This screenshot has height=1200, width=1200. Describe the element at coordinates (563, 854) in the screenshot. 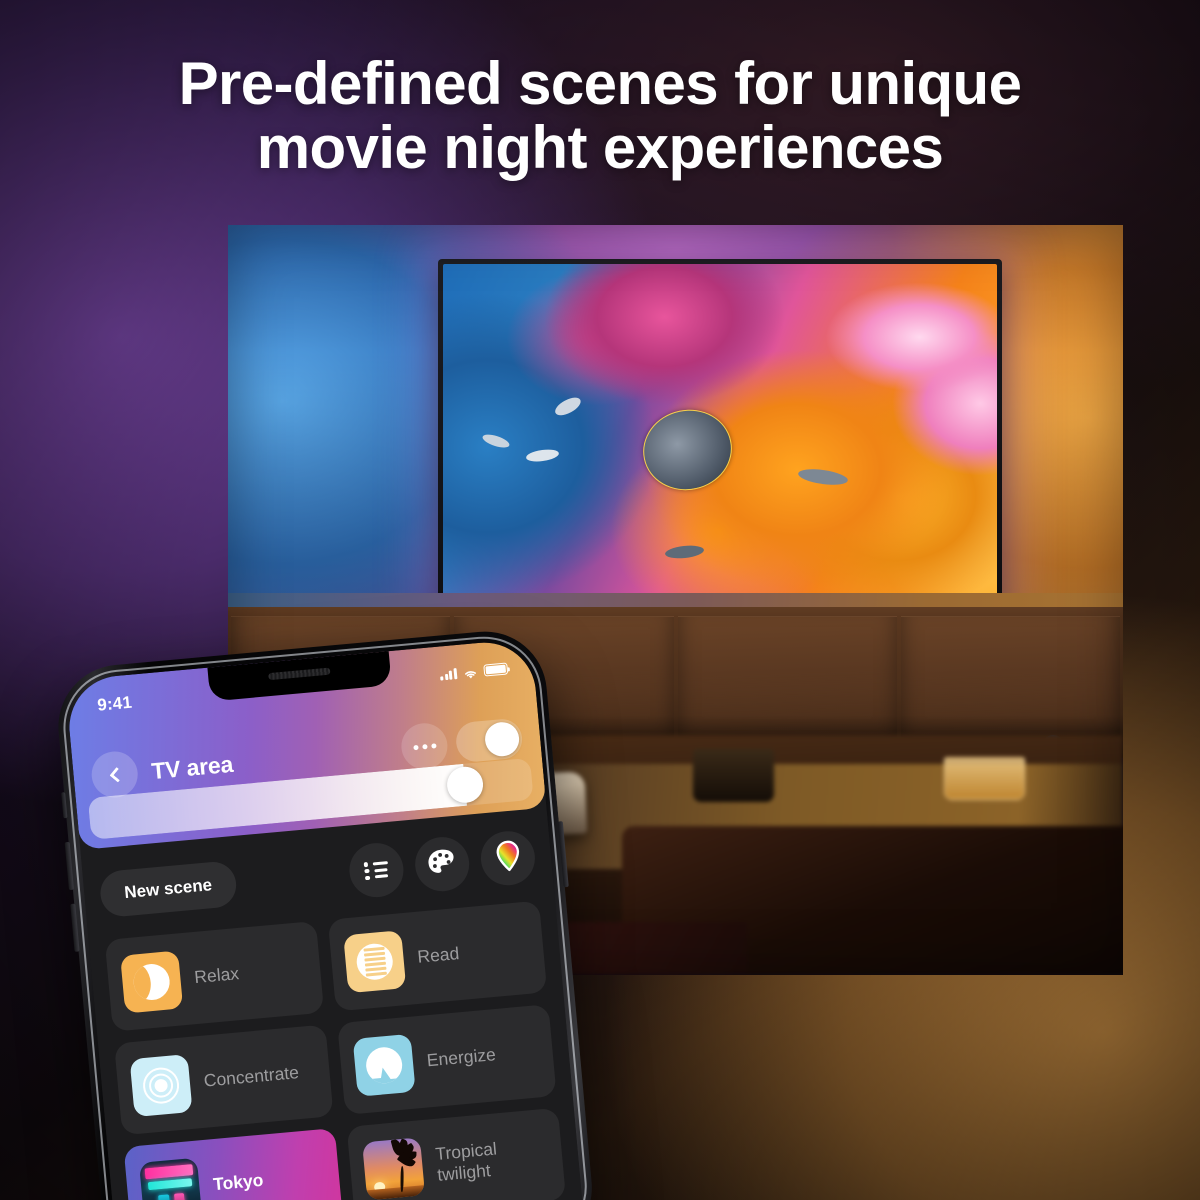

I see `phone-power-button` at that location.